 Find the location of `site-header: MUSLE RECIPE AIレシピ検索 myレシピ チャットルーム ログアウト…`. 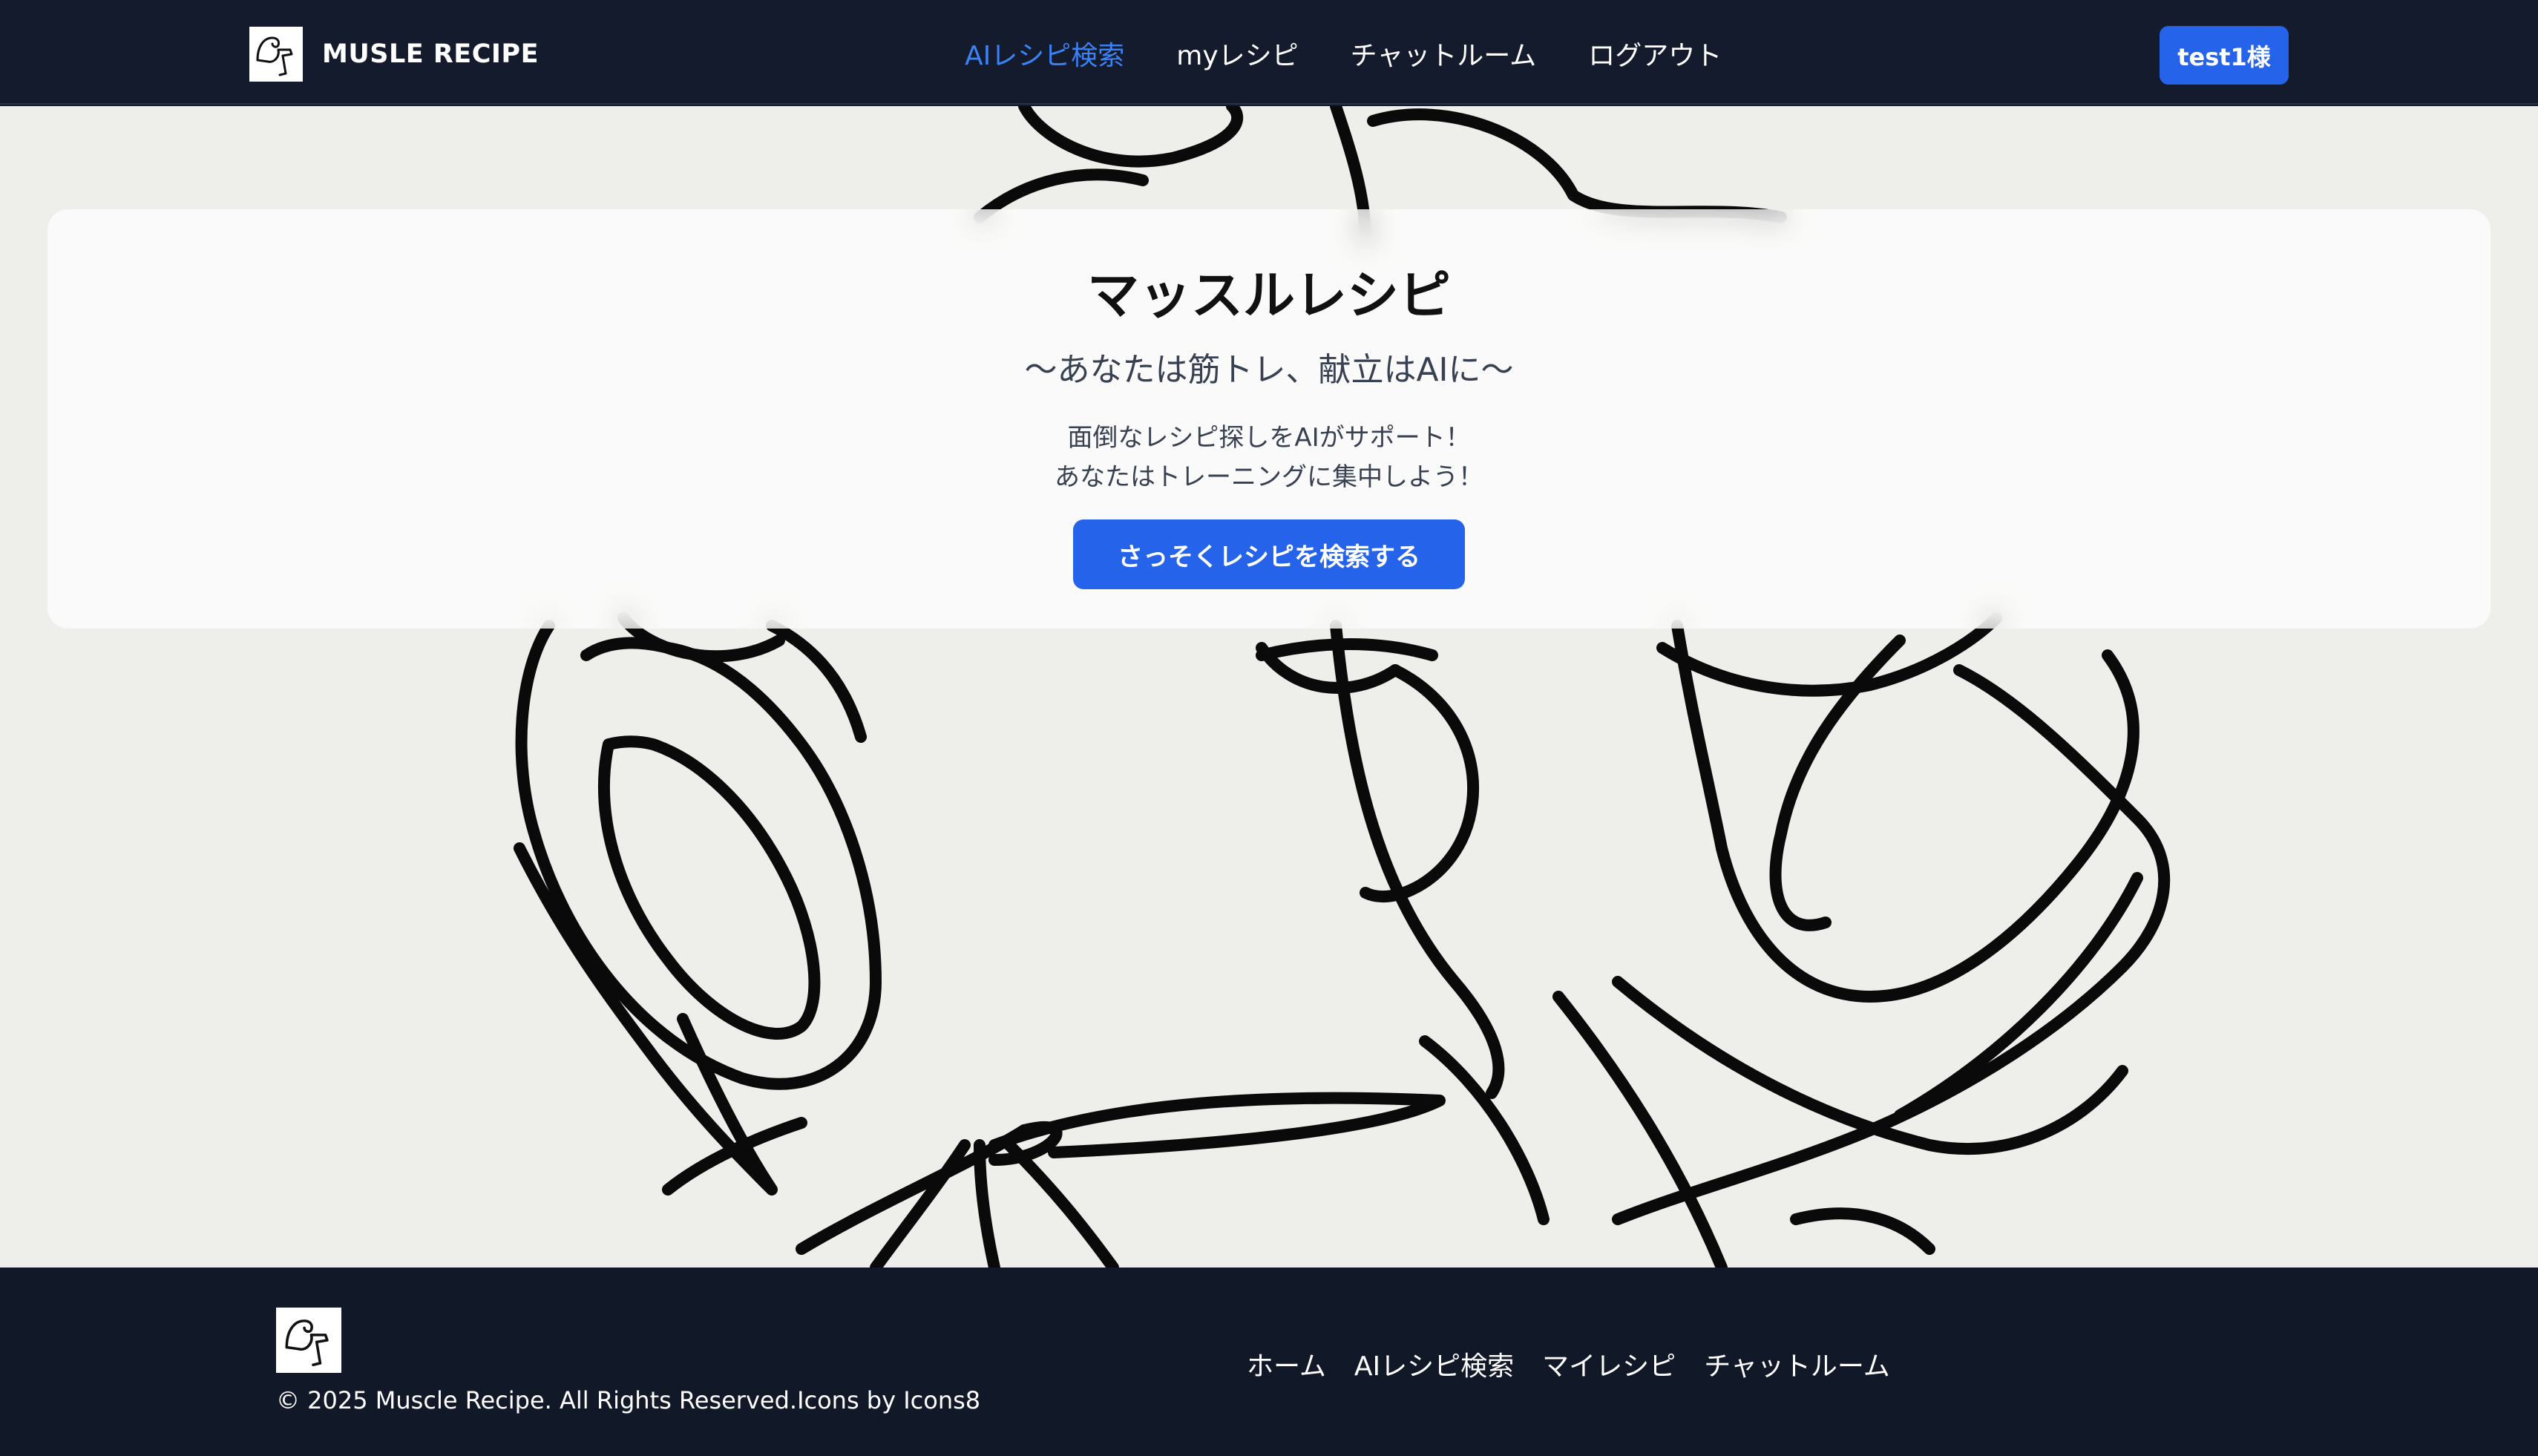

site-header: MUSLE RECIPE AIレシピ検索 myレシピ チャットルーム ログアウト… is located at coordinates (1269, 52).